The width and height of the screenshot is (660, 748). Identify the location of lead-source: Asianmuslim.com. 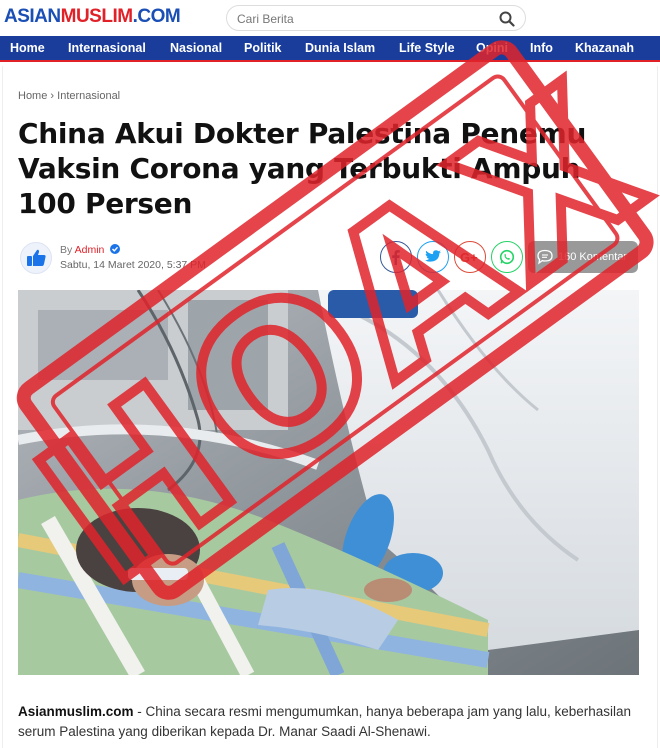
(76, 711).